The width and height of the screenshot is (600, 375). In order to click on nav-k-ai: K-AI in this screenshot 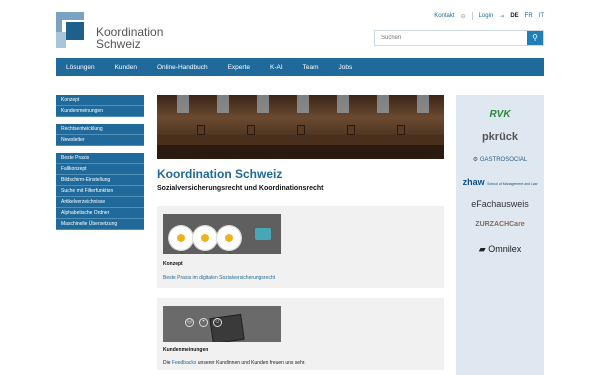, I will do `click(276, 67)`.